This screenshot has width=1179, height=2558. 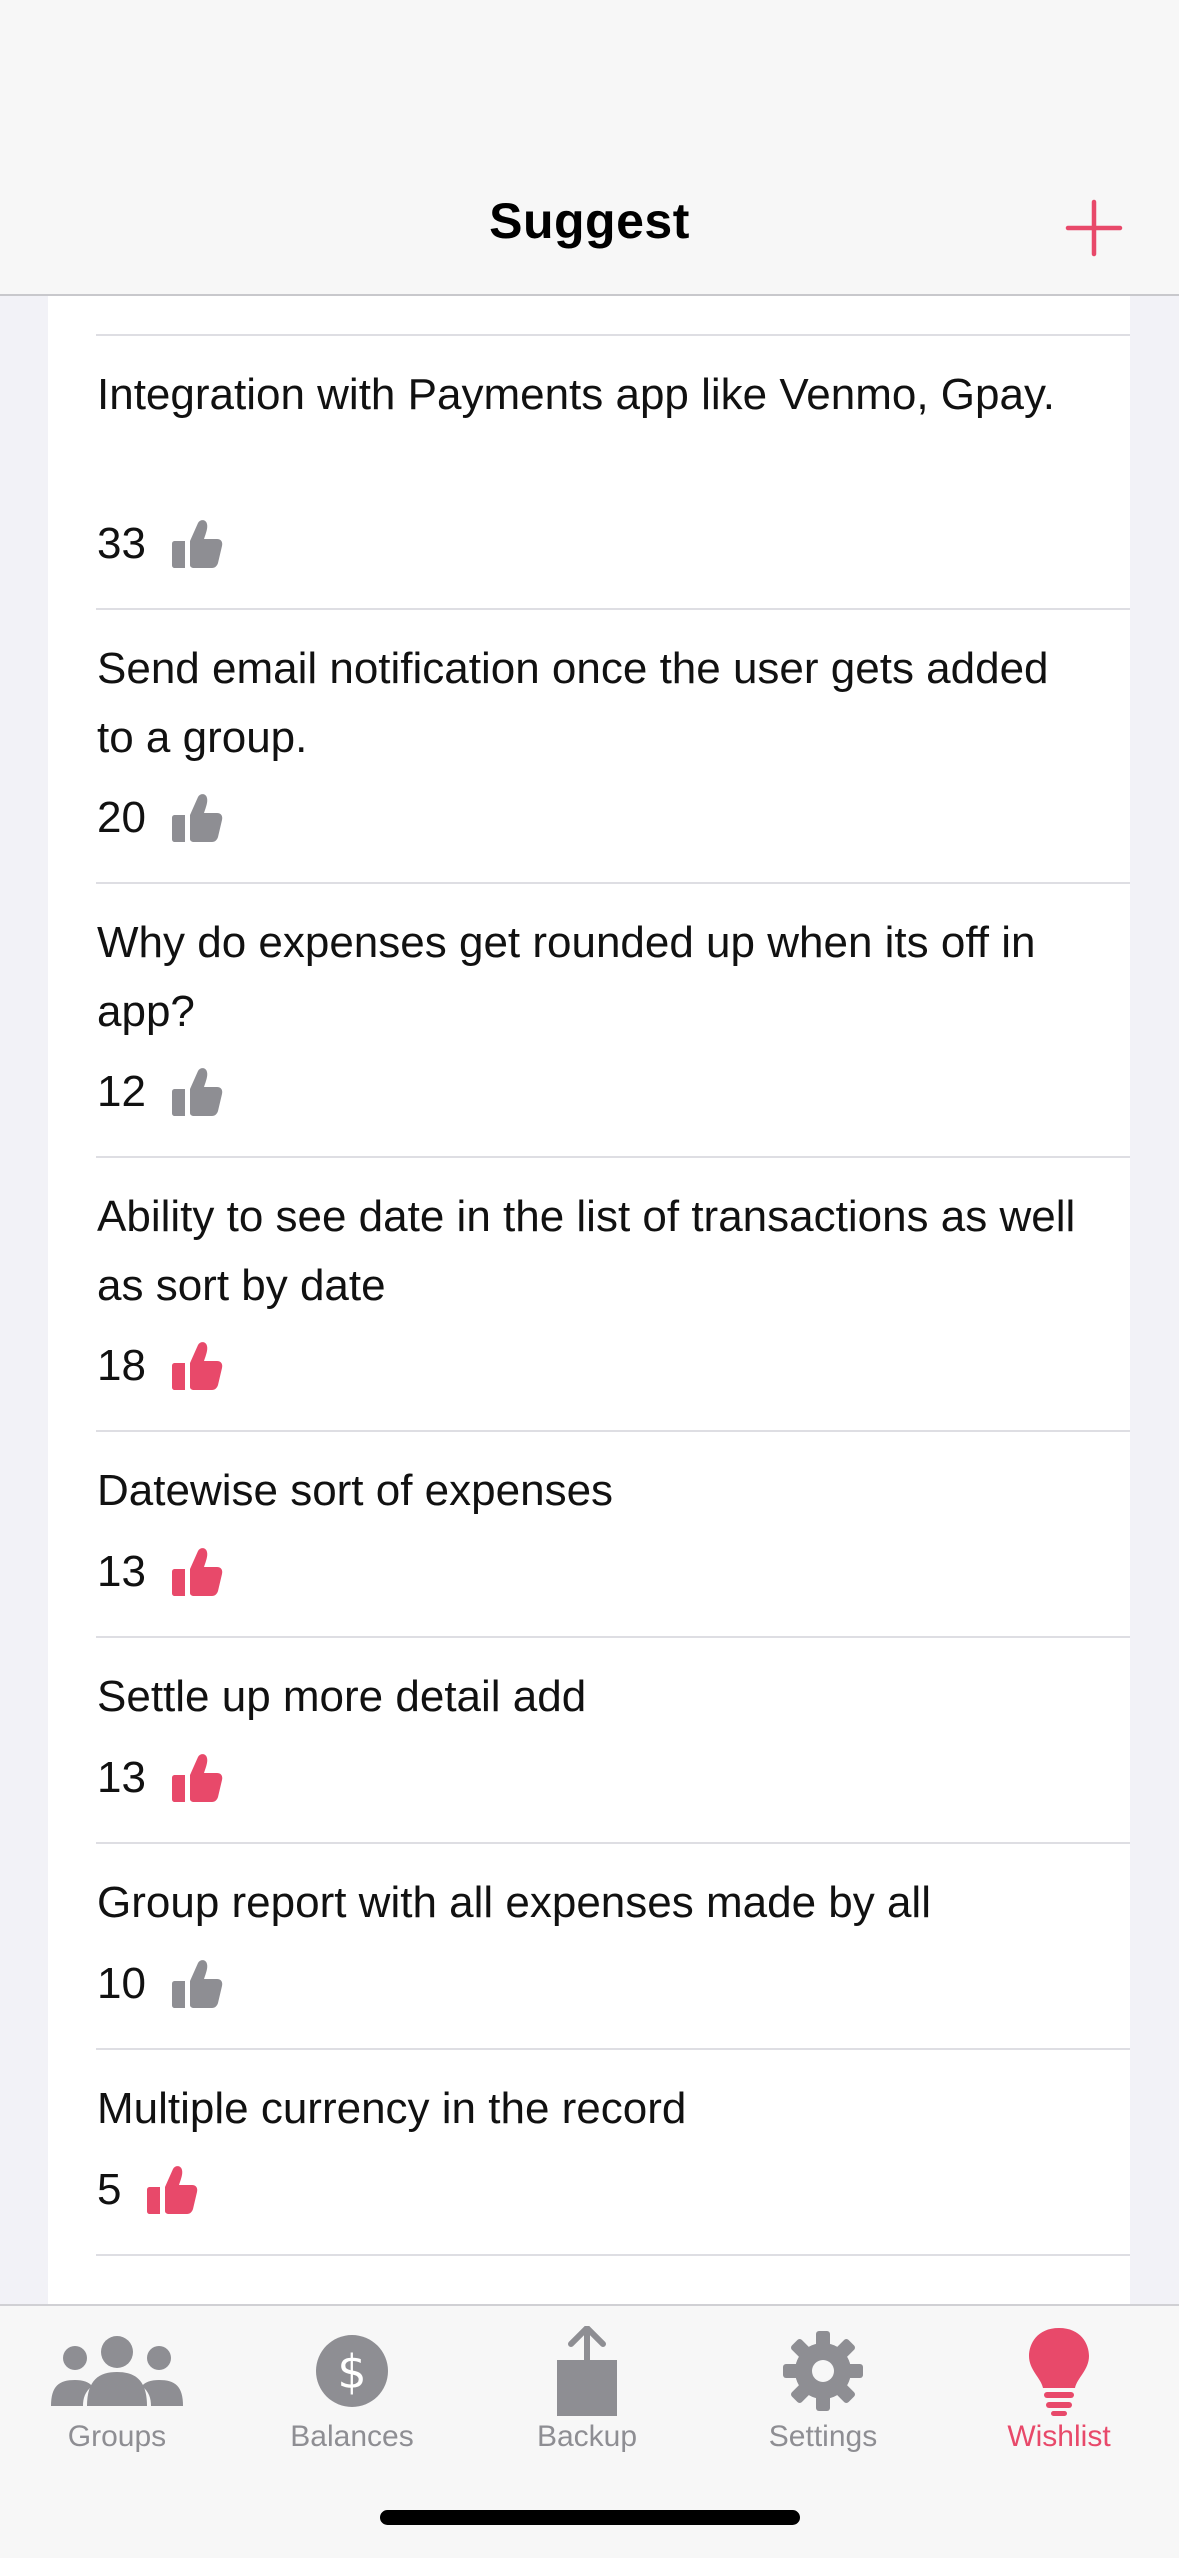 What do you see at coordinates (589, 148) in the screenshot?
I see `navigation-bar: Suggest` at bounding box center [589, 148].